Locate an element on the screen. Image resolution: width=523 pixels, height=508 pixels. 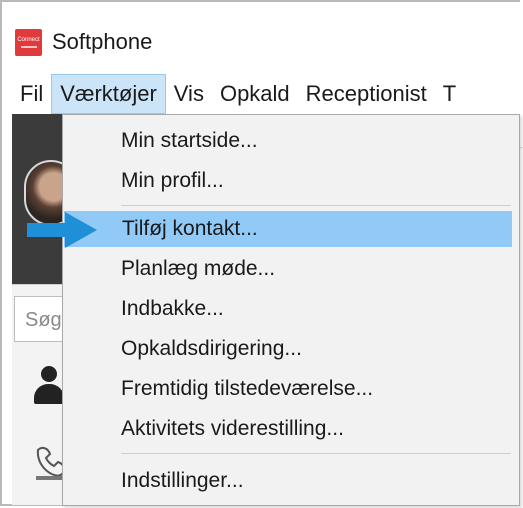
app-logo-text: Connect is located at coordinates (28, 39).